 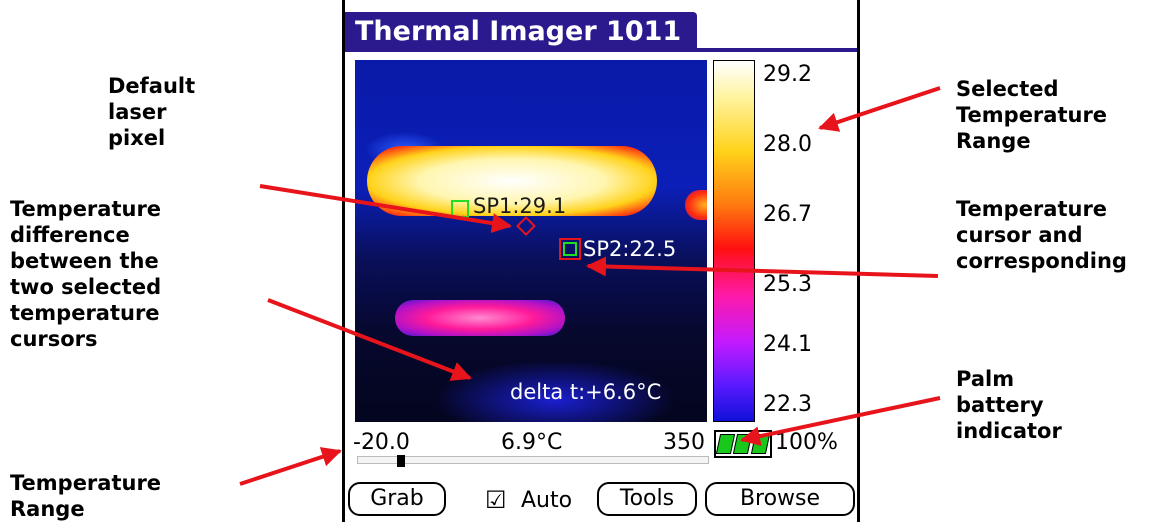 What do you see at coordinates (86, 496) in the screenshot?
I see `annotation-temperature-range: Temperature Range` at bounding box center [86, 496].